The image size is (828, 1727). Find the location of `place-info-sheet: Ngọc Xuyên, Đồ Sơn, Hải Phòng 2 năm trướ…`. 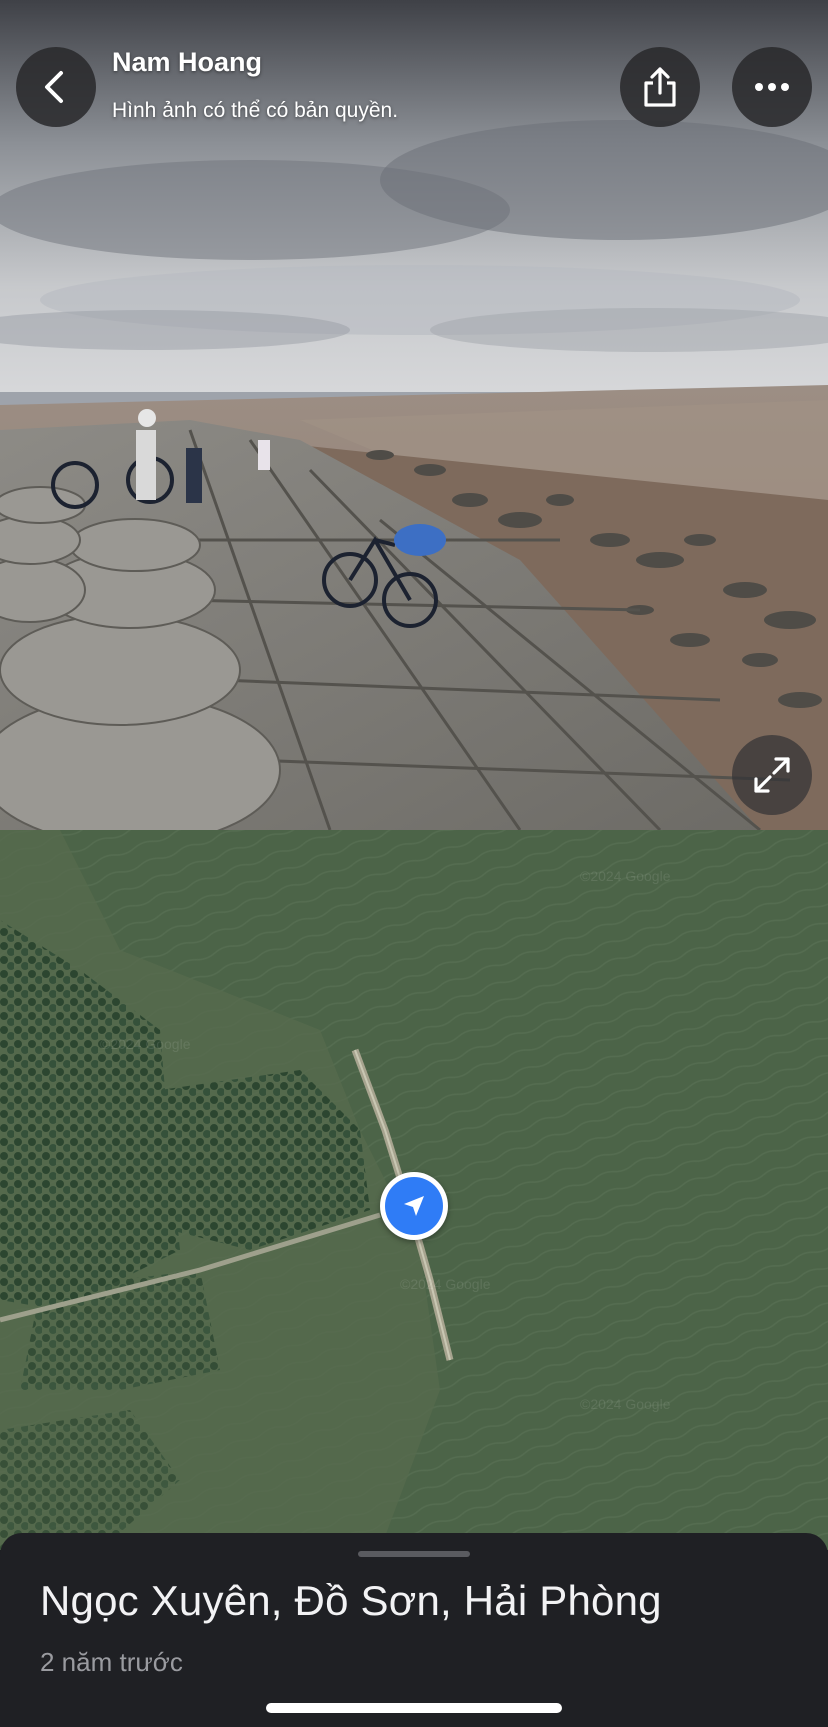

place-info-sheet: Ngọc Xuyên, Đồ Sơn, Hải Phòng 2 năm trướ… is located at coordinates (414, 1630).